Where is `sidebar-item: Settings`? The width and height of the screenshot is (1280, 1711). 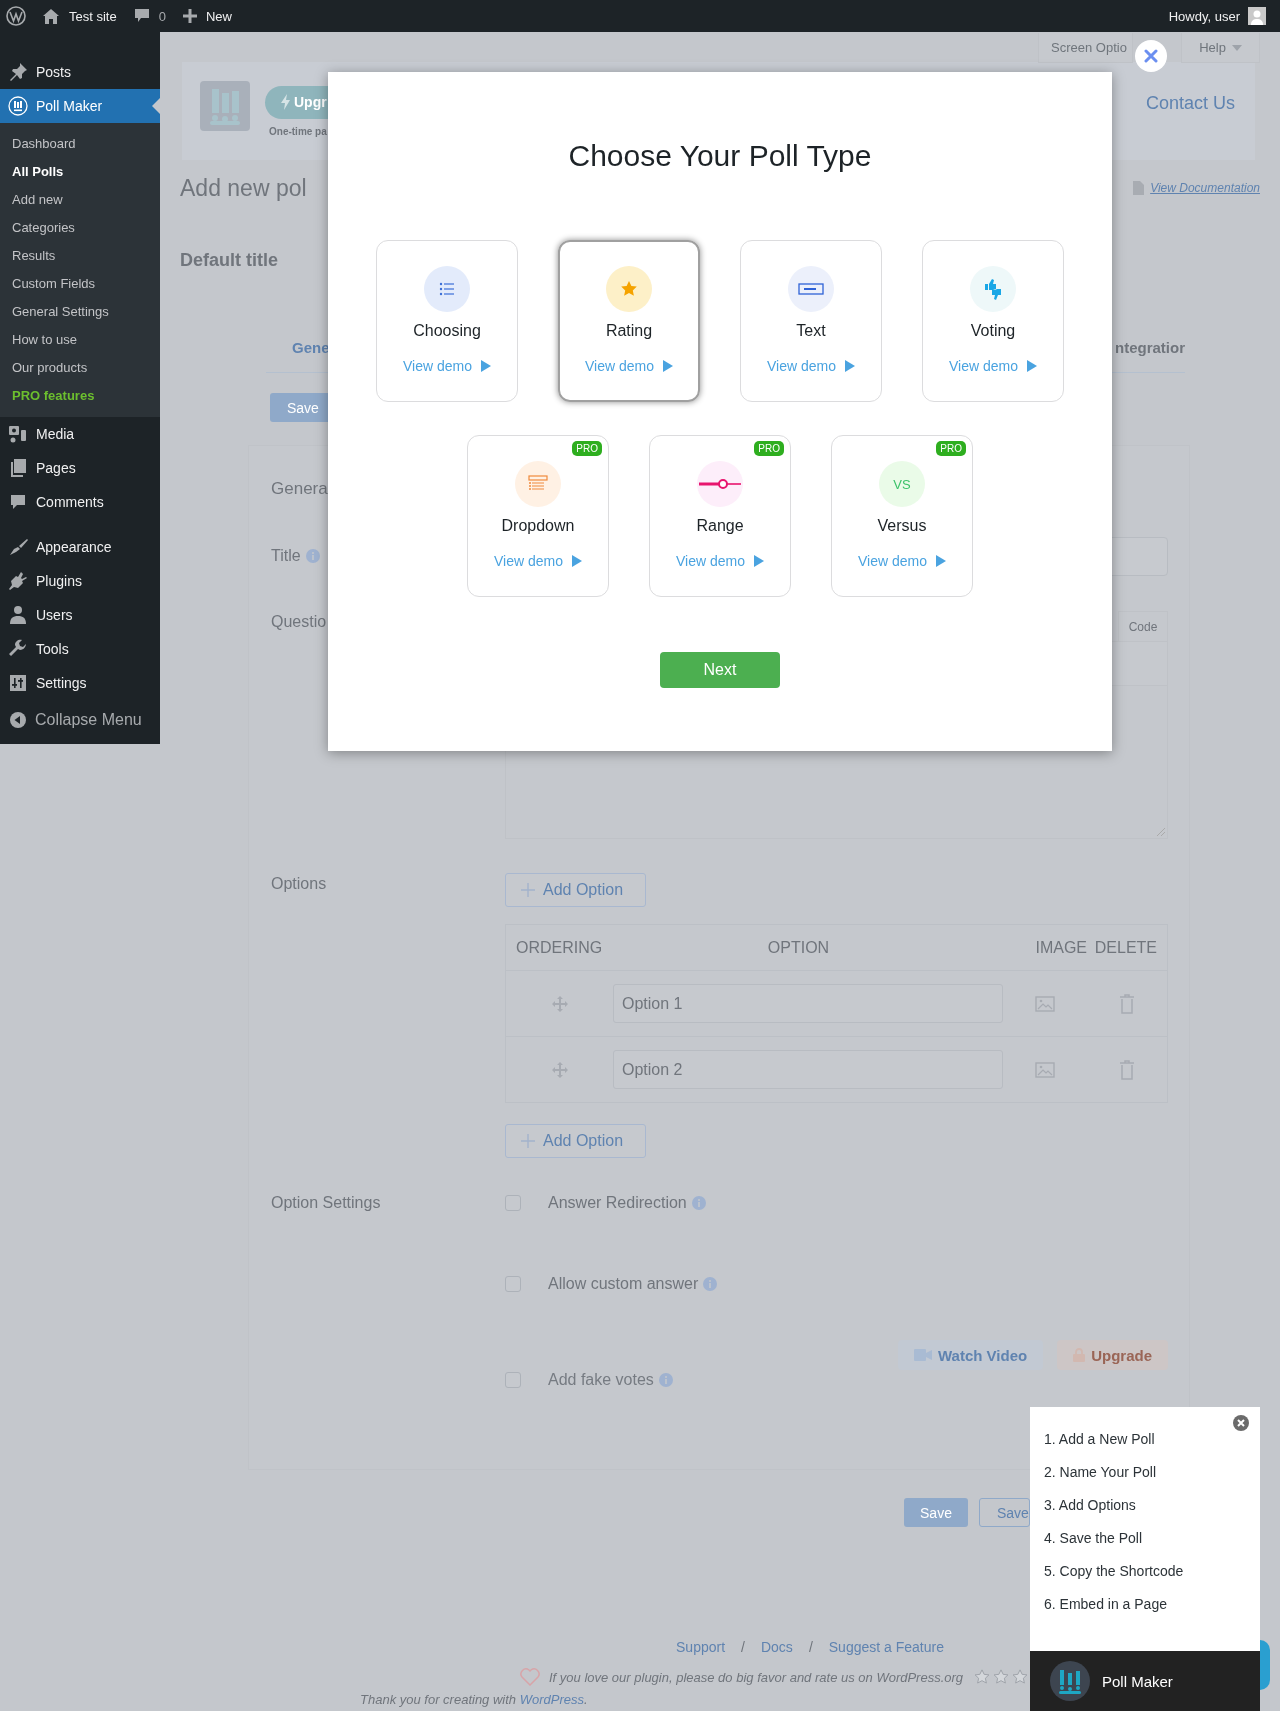 sidebar-item: Settings is located at coordinates (80, 683).